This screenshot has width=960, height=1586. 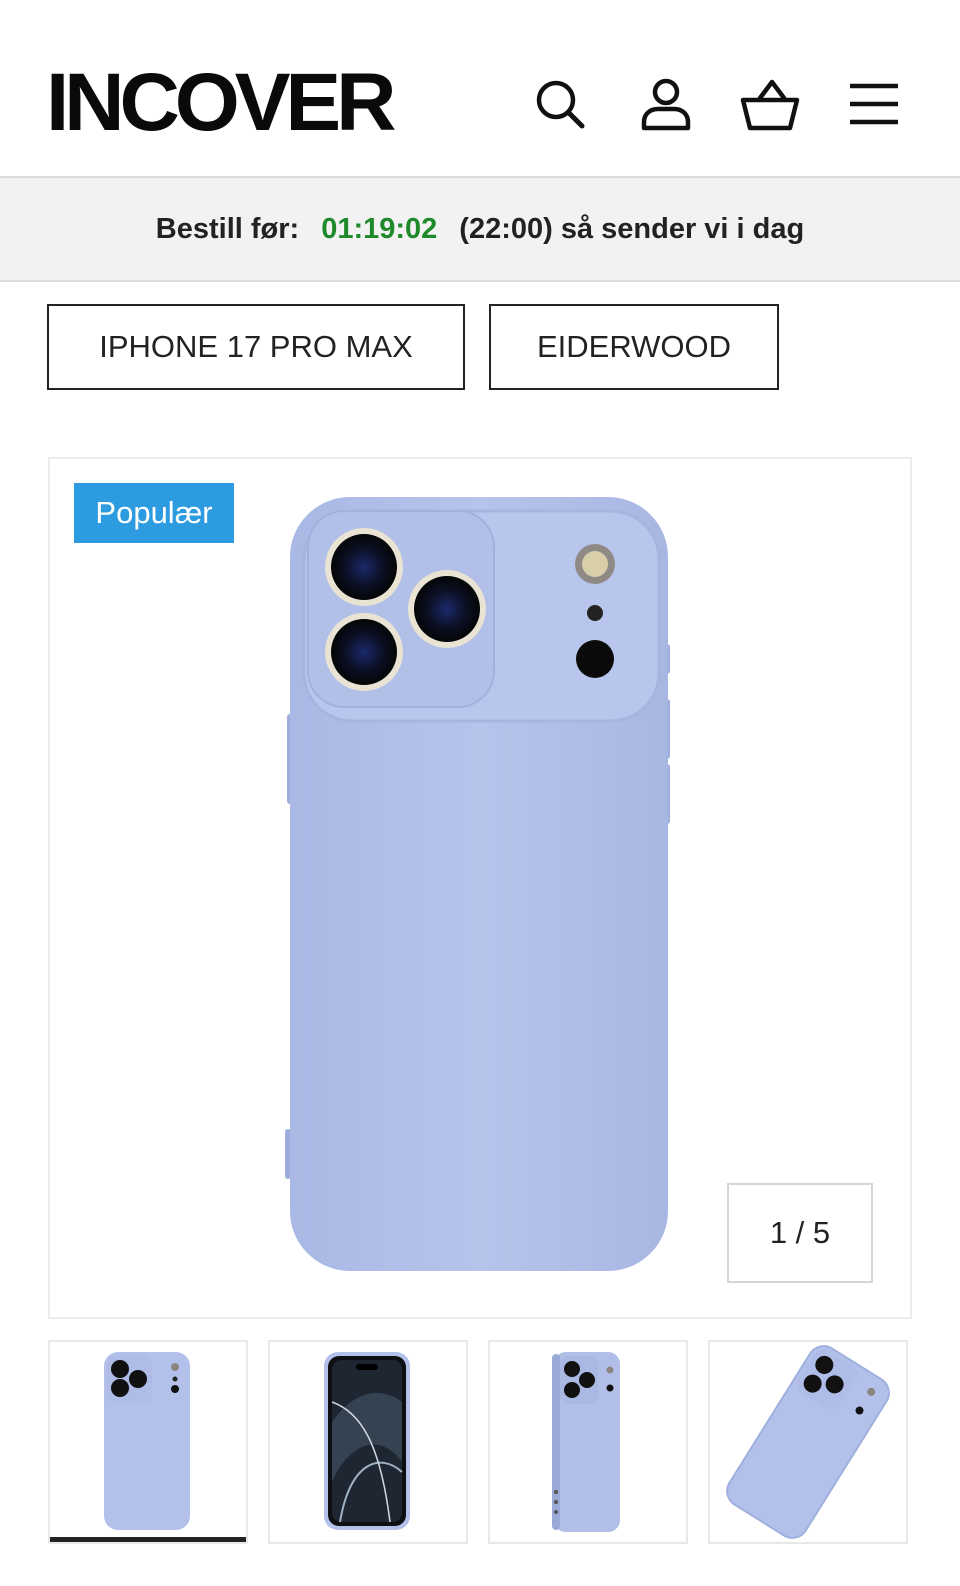 What do you see at coordinates (632, 228) in the screenshot?
I see `banner-suffix: (22:00) så sender vi i dag` at bounding box center [632, 228].